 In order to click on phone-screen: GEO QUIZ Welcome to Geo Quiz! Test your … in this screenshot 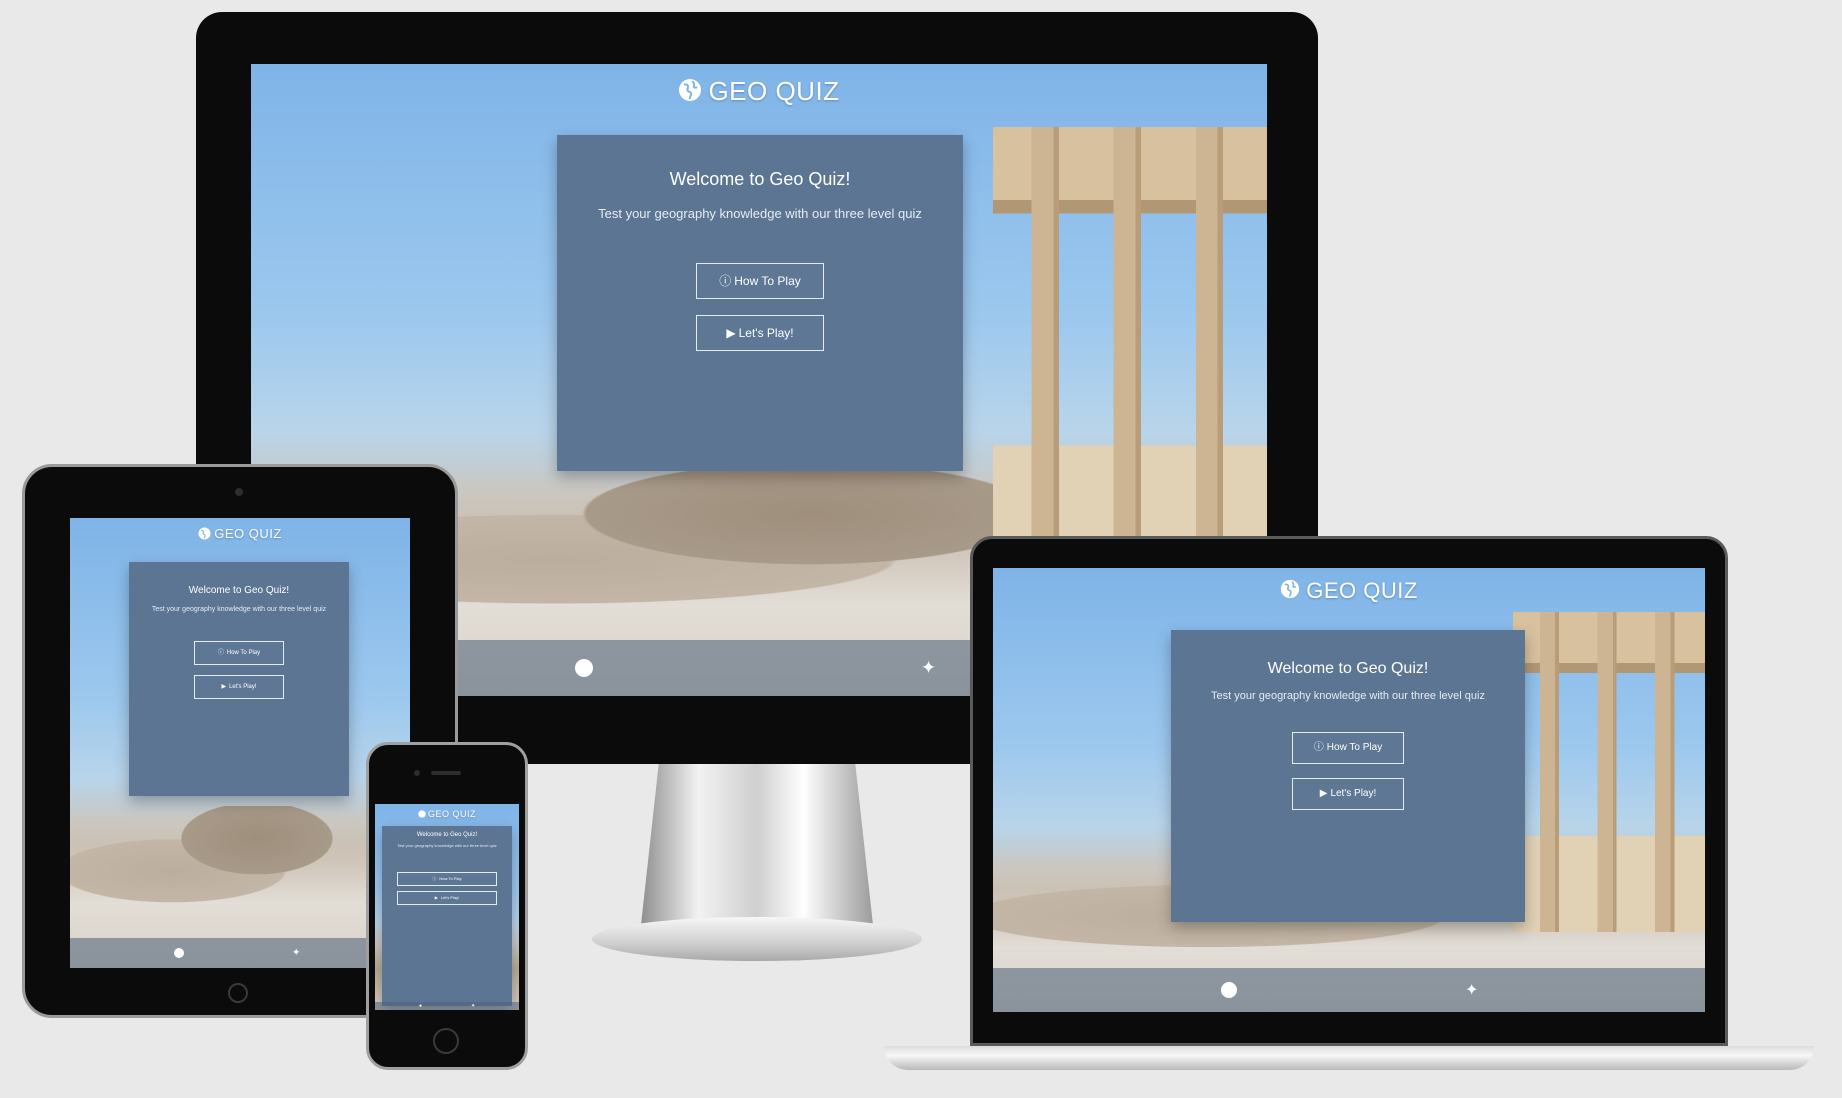, I will do `click(447, 907)`.